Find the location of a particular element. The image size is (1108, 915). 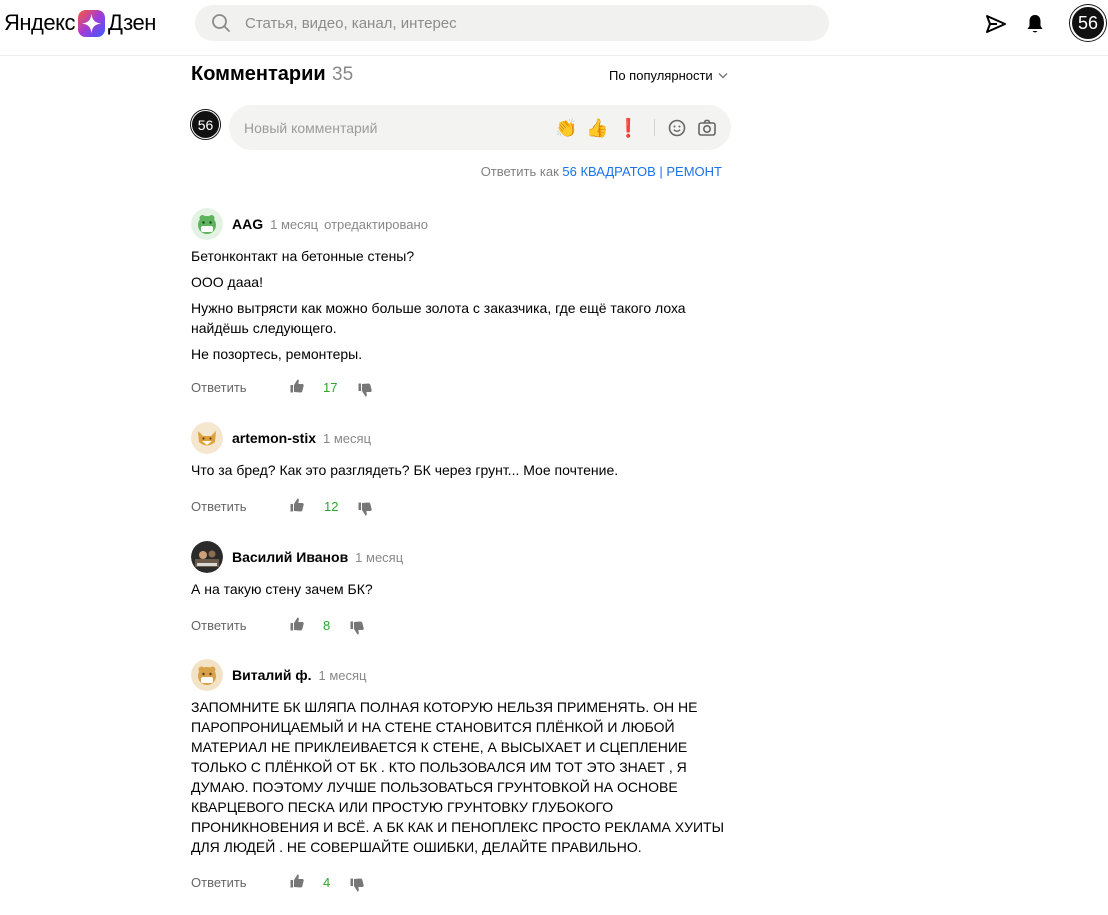

my-avatar-label: 56 is located at coordinates (205, 124).